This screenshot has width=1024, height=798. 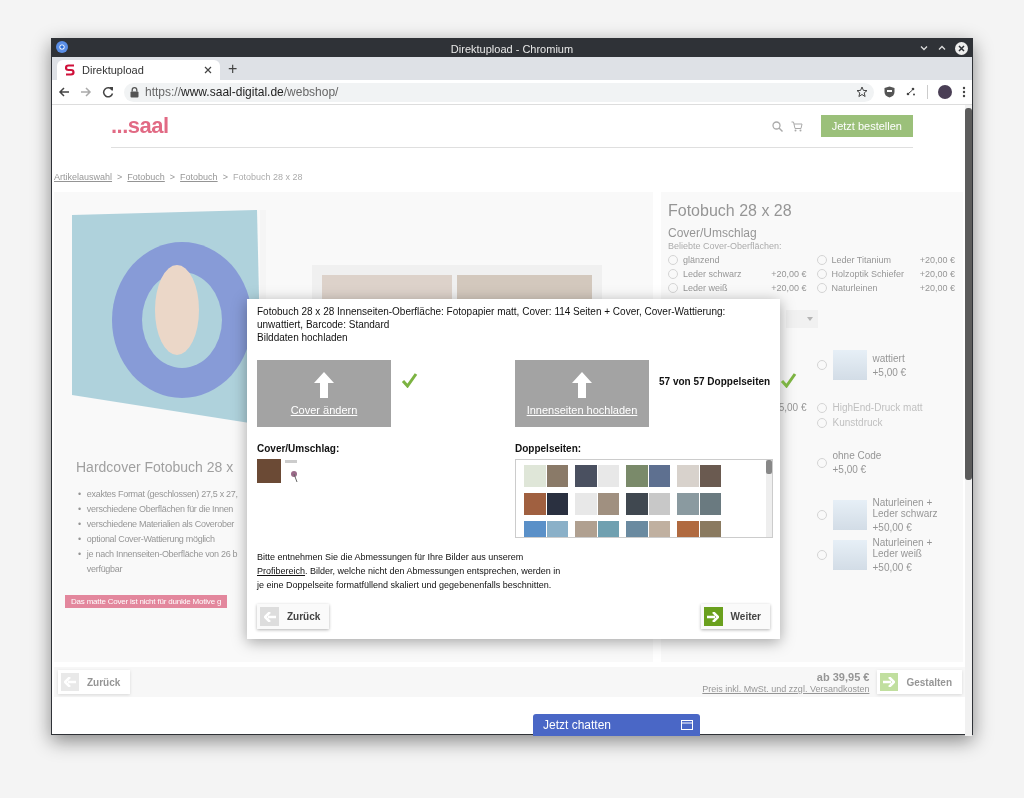 I want to click on search-icon, so click(x=777, y=126).